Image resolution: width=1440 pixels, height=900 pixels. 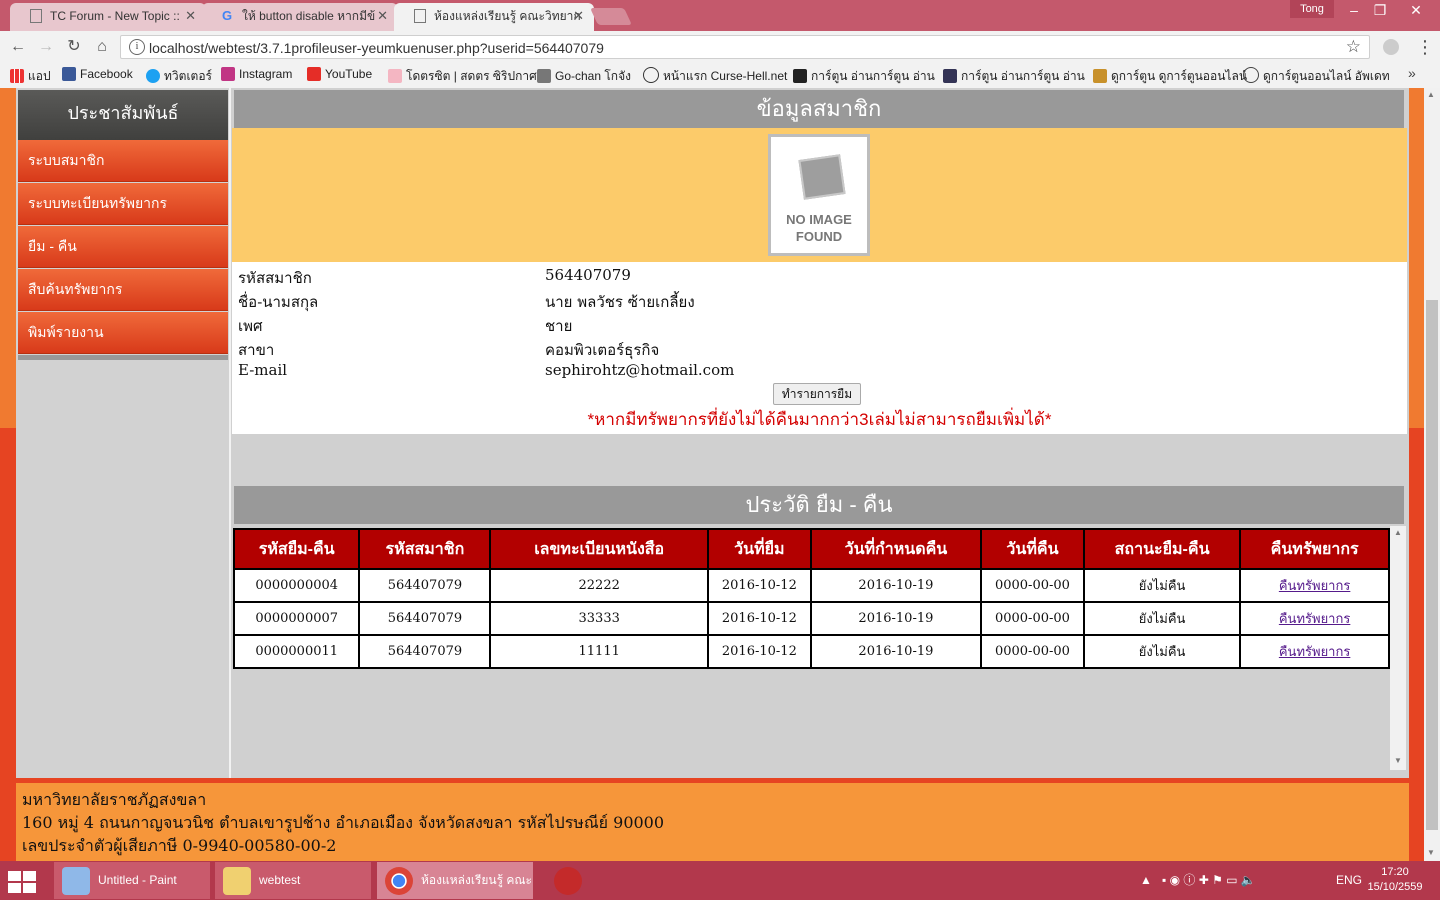 What do you see at coordinates (1380, 11) in the screenshot?
I see `restore-icon: ❐` at bounding box center [1380, 11].